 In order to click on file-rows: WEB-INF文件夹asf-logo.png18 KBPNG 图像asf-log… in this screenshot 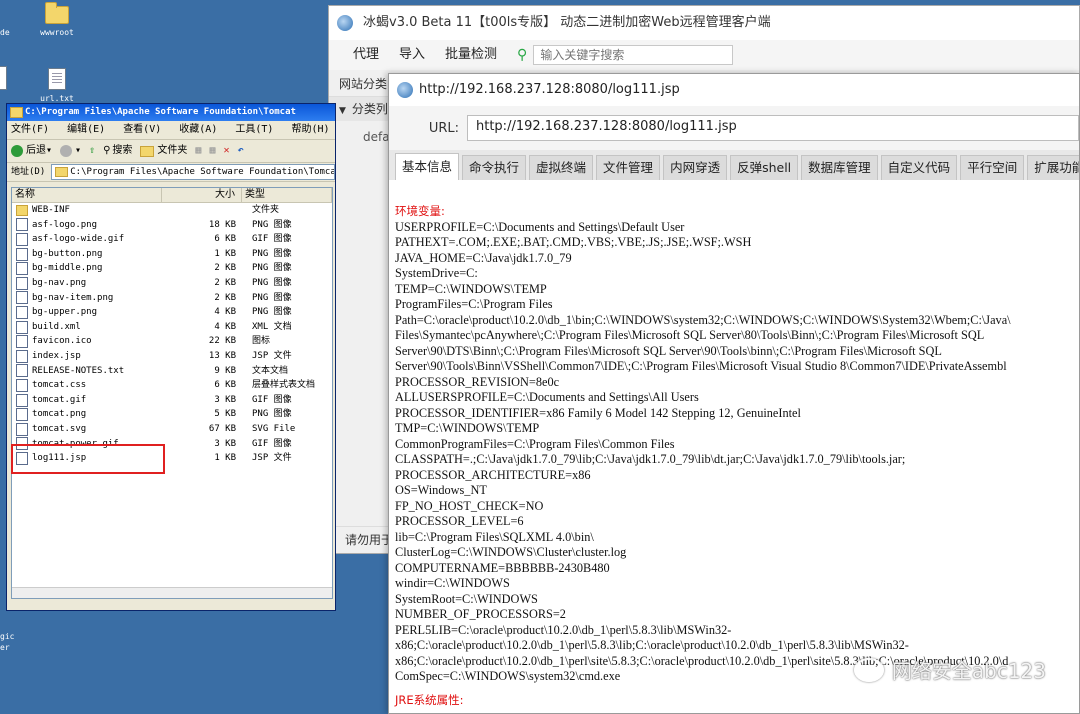, I will do `click(172, 334)`.